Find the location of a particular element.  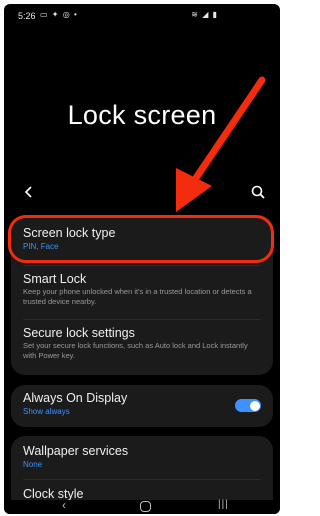

nav-back-icon: ‹ is located at coordinates (64, 505).